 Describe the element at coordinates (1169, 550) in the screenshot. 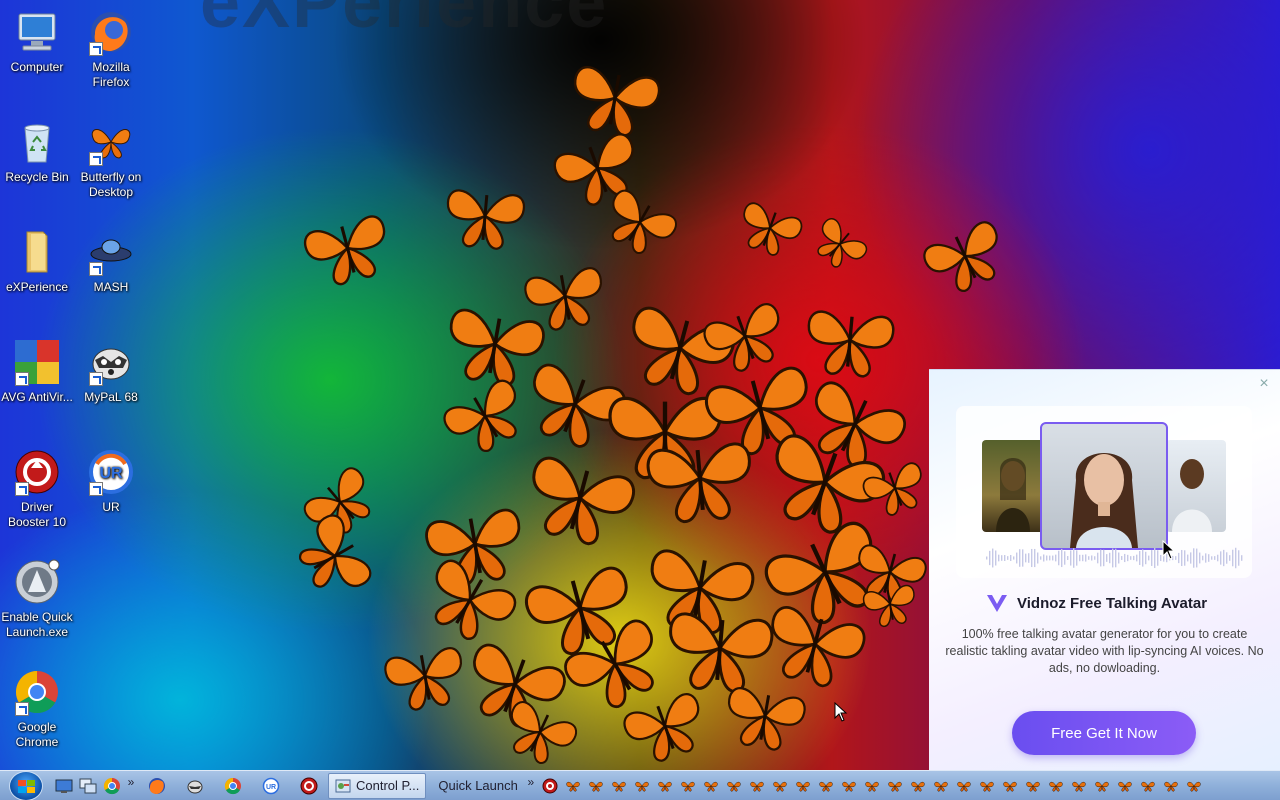

I see `mouse-cursor-icon` at that location.